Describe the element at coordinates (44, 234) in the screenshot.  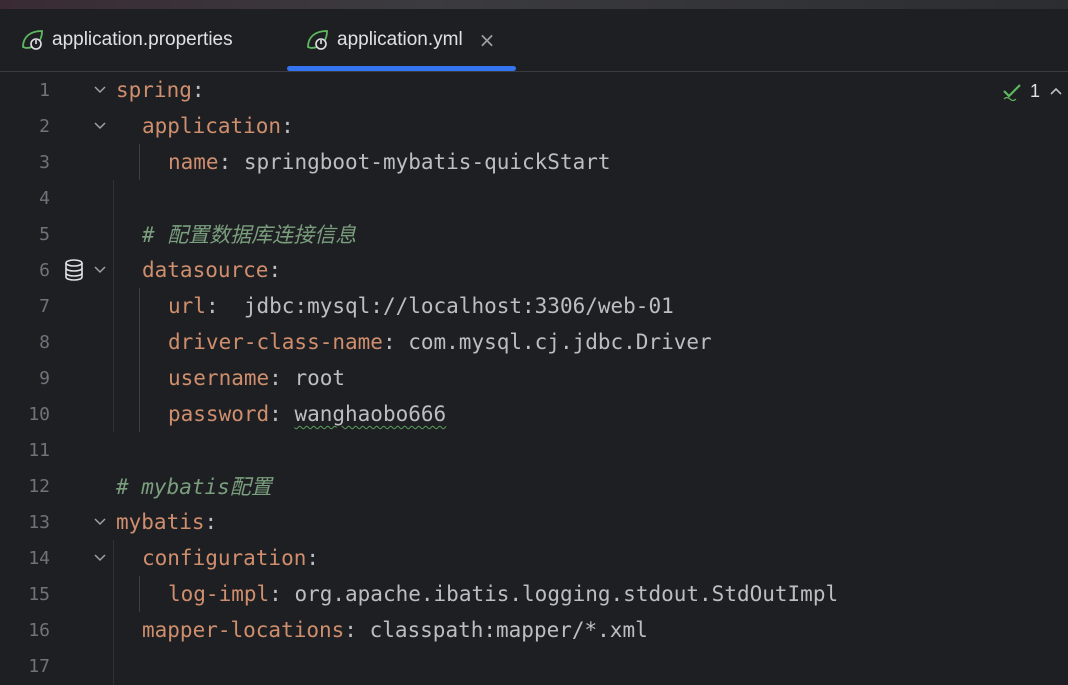
I see `line-number: 5` at that location.